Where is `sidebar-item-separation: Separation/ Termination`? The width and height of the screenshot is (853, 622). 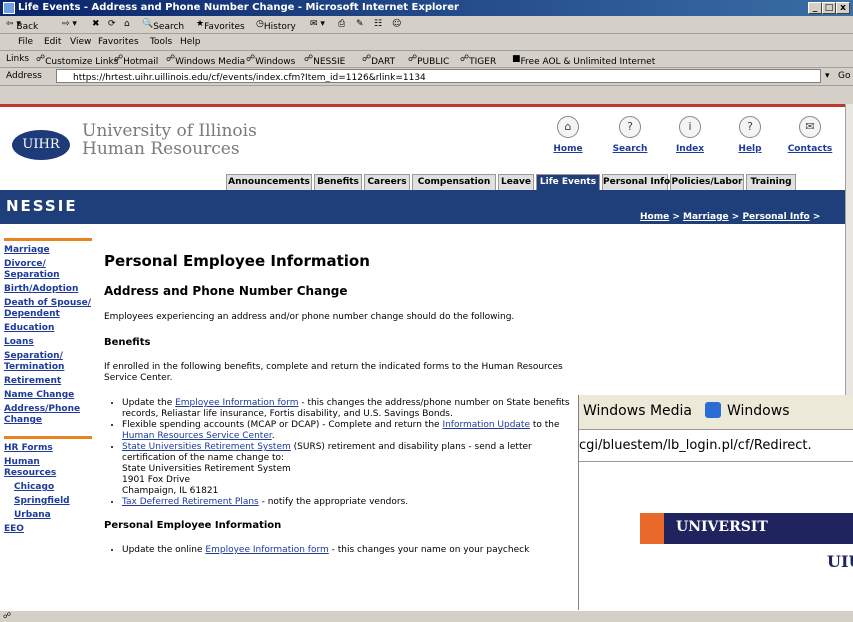
sidebar-item-separation: Separation/ Termination is located at coordinates (48, 362).